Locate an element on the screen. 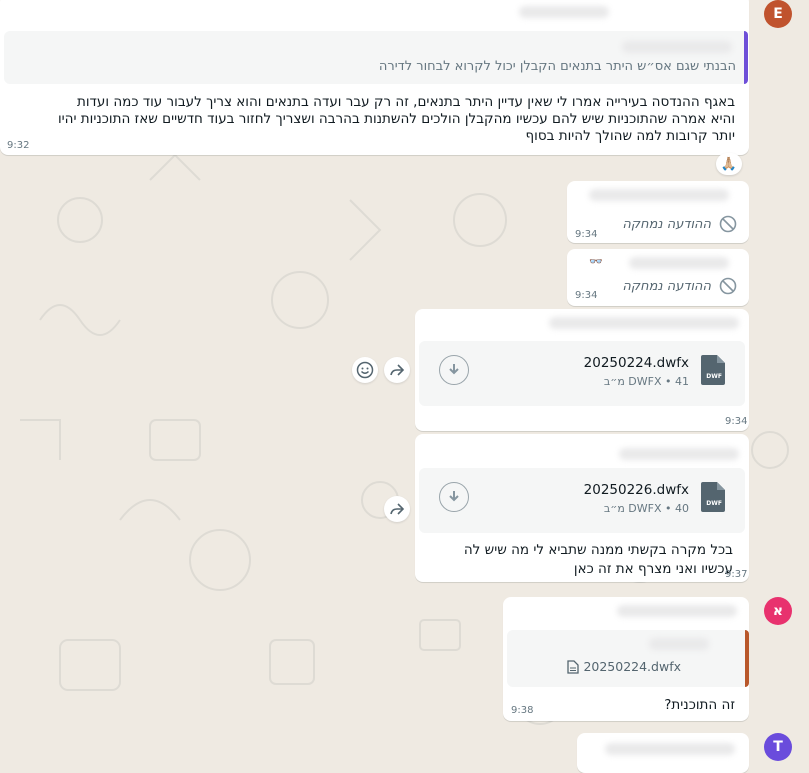  message-text-line-3: יותר קרובות למה שהולך להיות בסוף is located at coordinates (630, 136).